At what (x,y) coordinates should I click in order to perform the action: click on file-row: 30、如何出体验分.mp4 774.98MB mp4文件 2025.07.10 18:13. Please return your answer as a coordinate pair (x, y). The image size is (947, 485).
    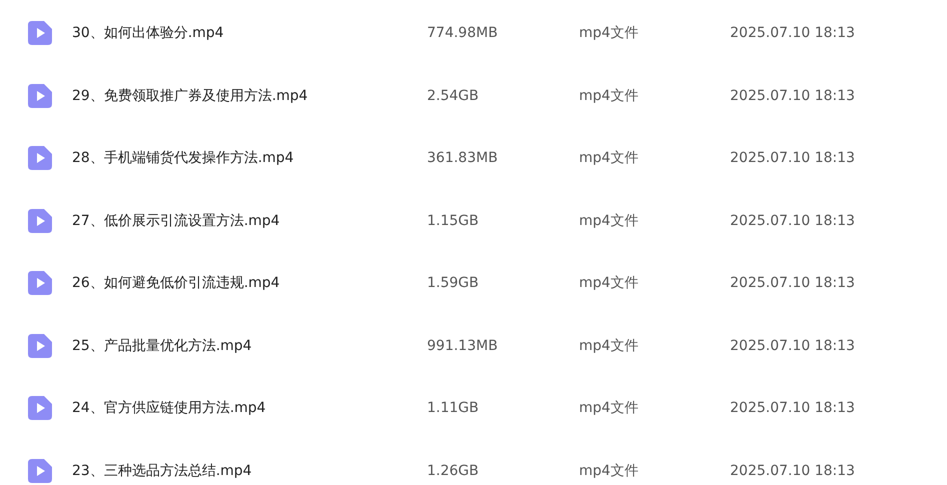
    Looking at the image, I should click on (473, 33).